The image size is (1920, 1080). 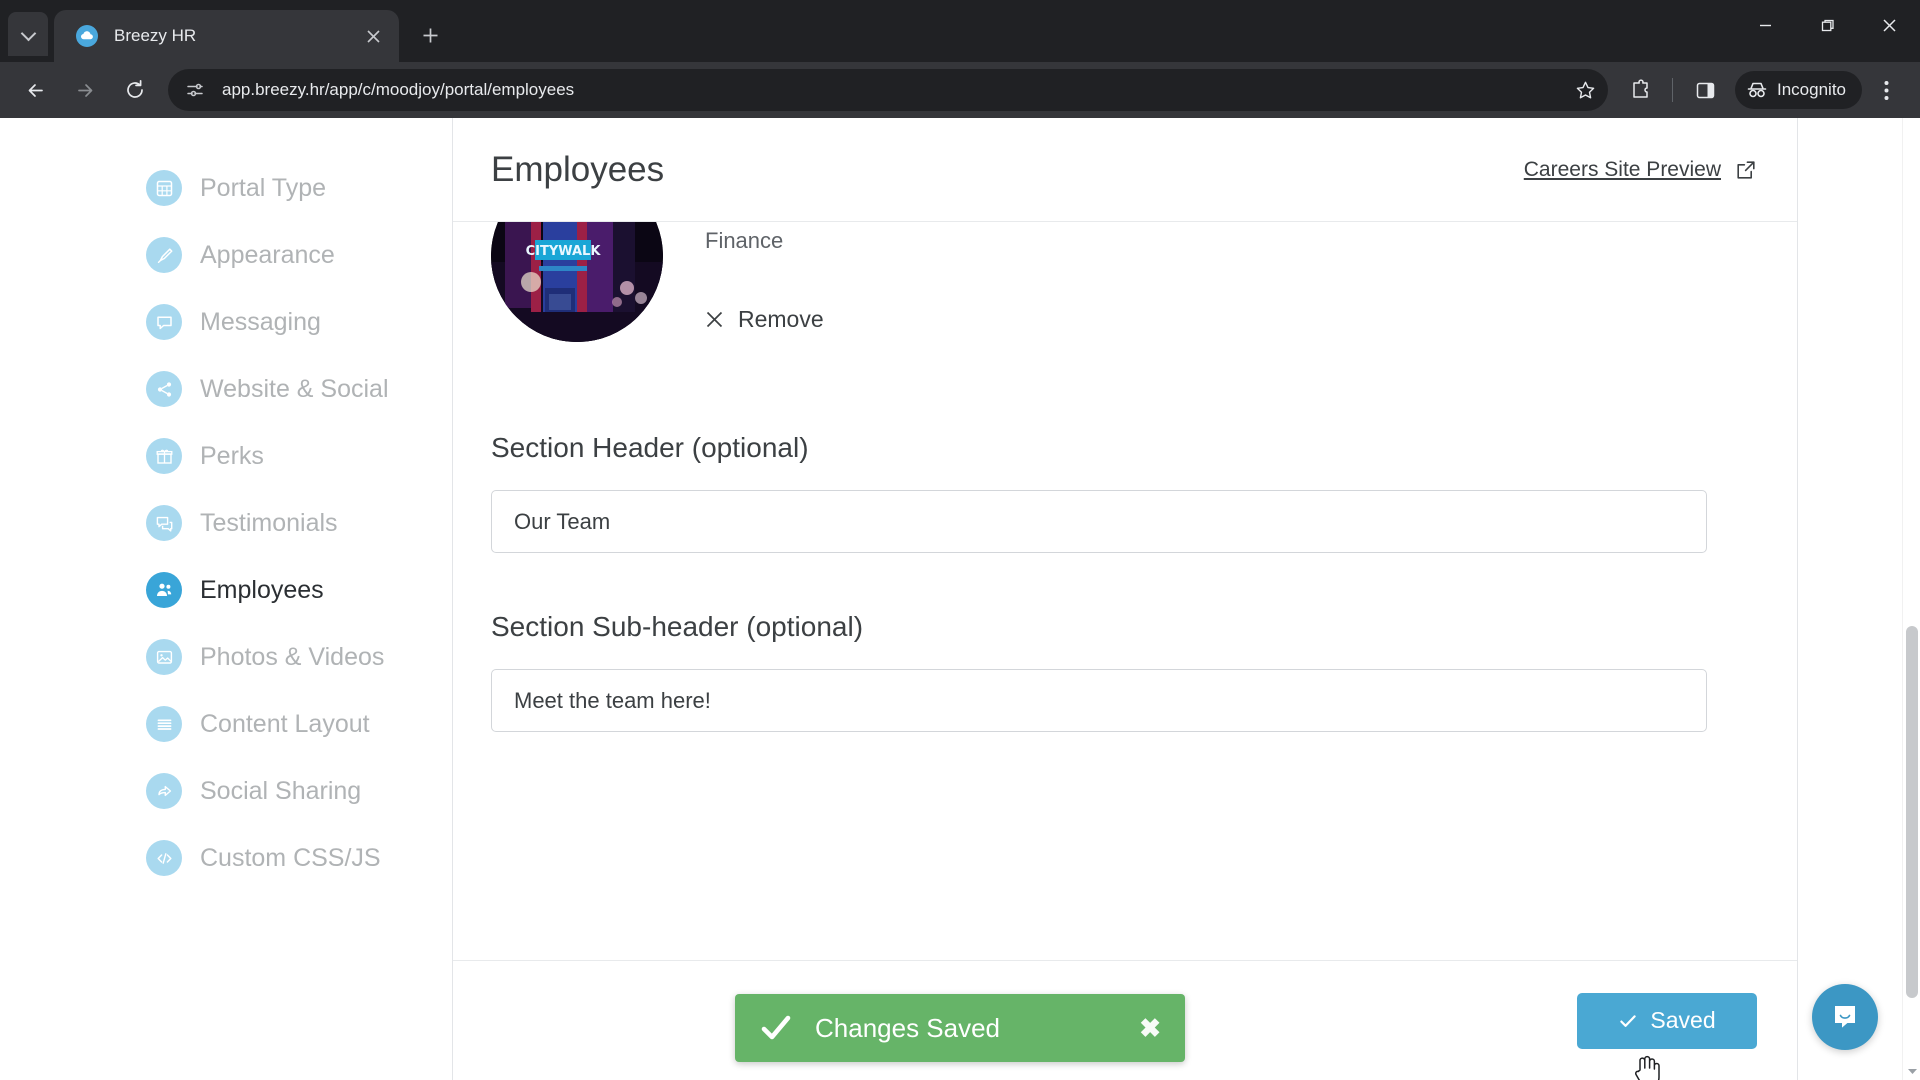 What do you see at coordinates (164, 724) in the screenshot?
I see `list-icon` at bounding box center [164, 724].